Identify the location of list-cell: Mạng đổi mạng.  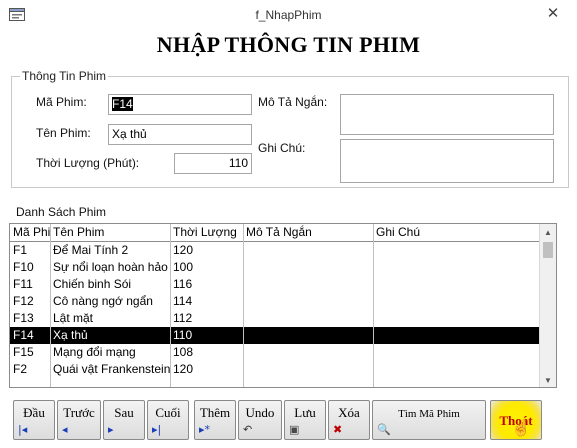
(94, 352).